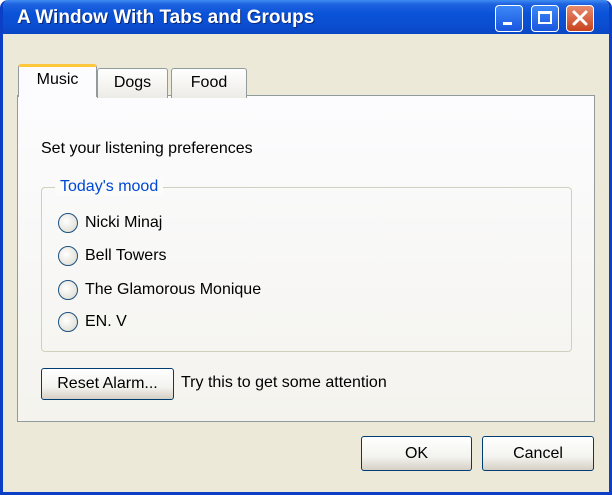 The image size is (612, 495). I want to click on mood-group-title: Today's mood, so click(109, 187).